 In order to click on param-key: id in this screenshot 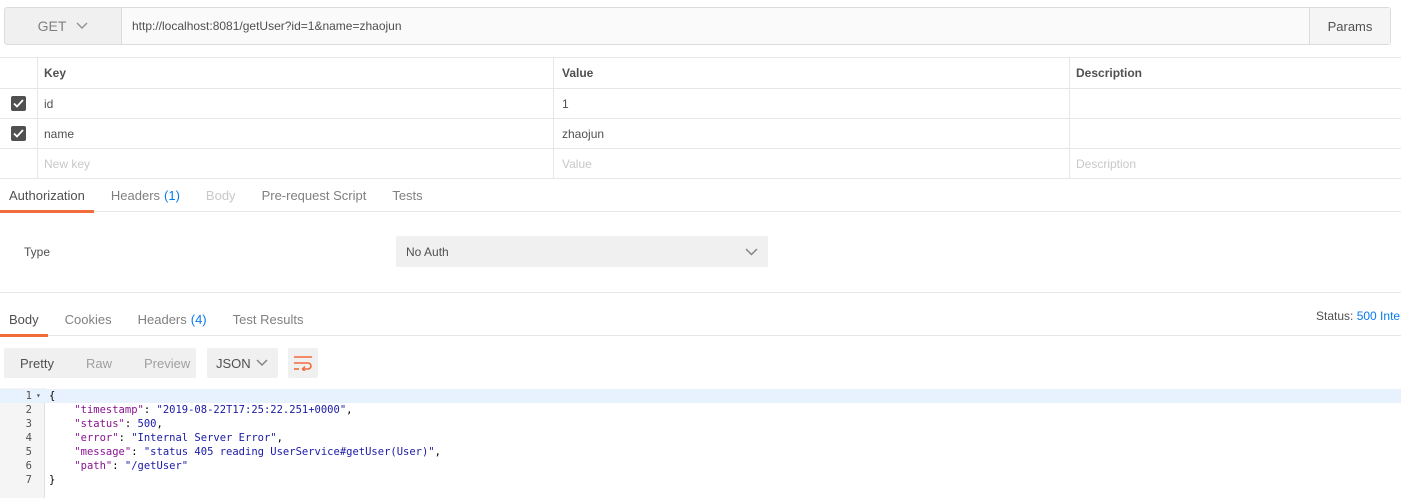, I will do `click(296, 103)`.